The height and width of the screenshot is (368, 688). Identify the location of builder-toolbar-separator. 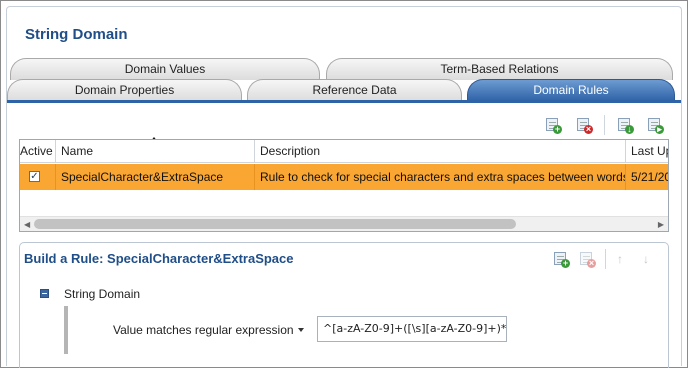
(605, 259).